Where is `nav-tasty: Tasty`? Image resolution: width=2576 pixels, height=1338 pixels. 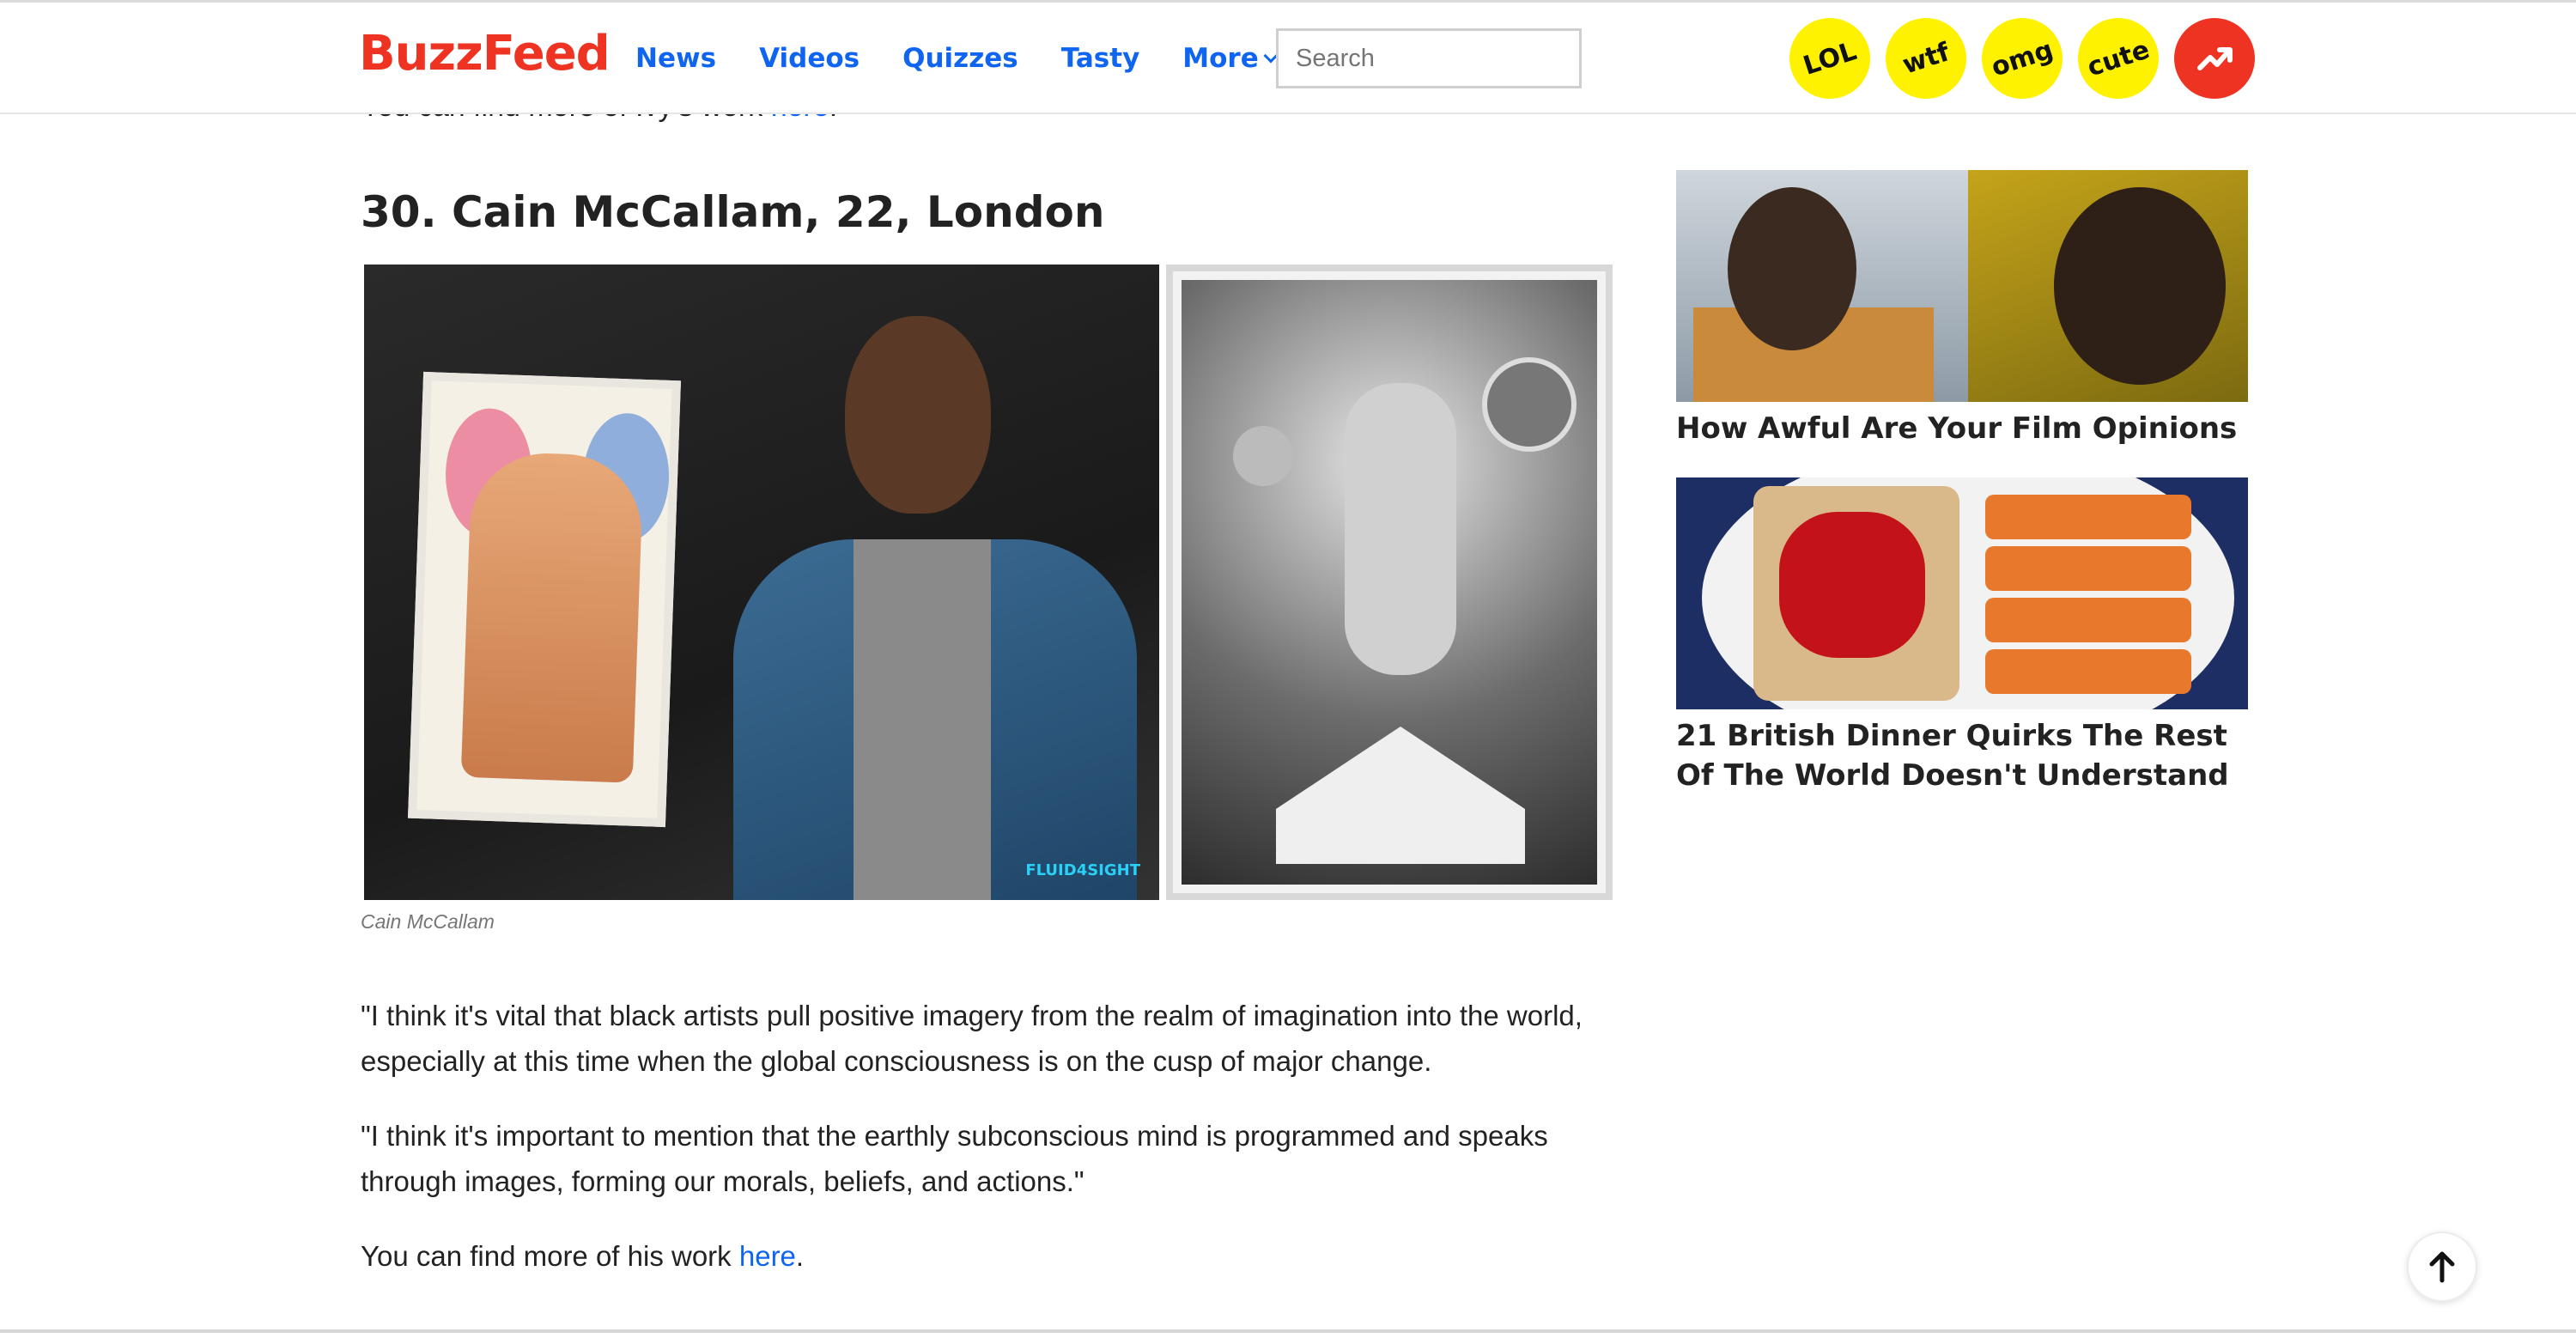 nav-tasty: Tasty is located at coordinates (1100, 58).